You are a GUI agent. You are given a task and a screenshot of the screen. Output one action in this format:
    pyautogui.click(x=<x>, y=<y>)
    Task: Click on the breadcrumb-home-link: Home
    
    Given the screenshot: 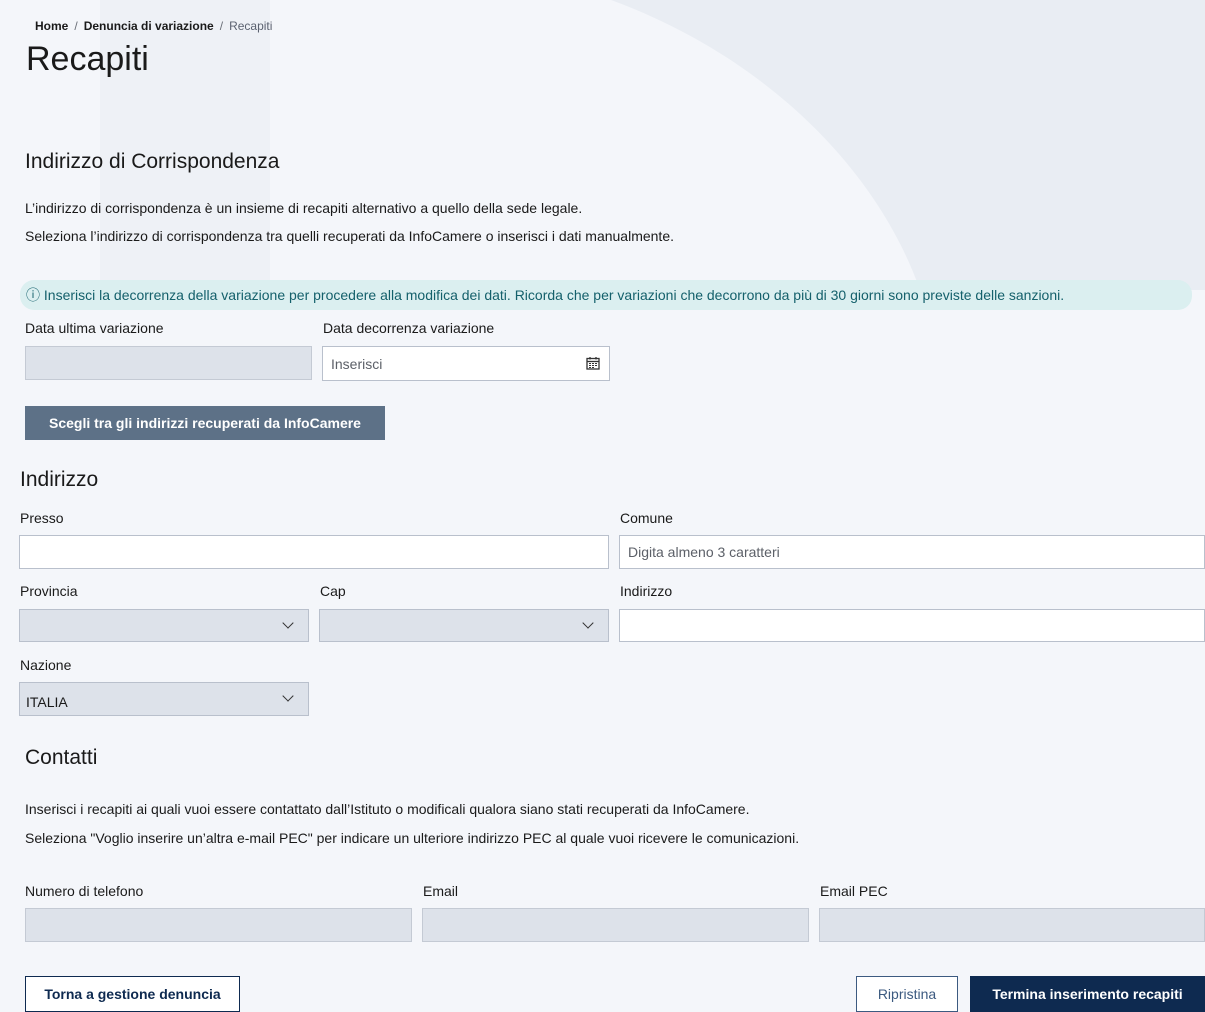 What is the action you would take?
    pyautogui.click(x=51, y=26)
    